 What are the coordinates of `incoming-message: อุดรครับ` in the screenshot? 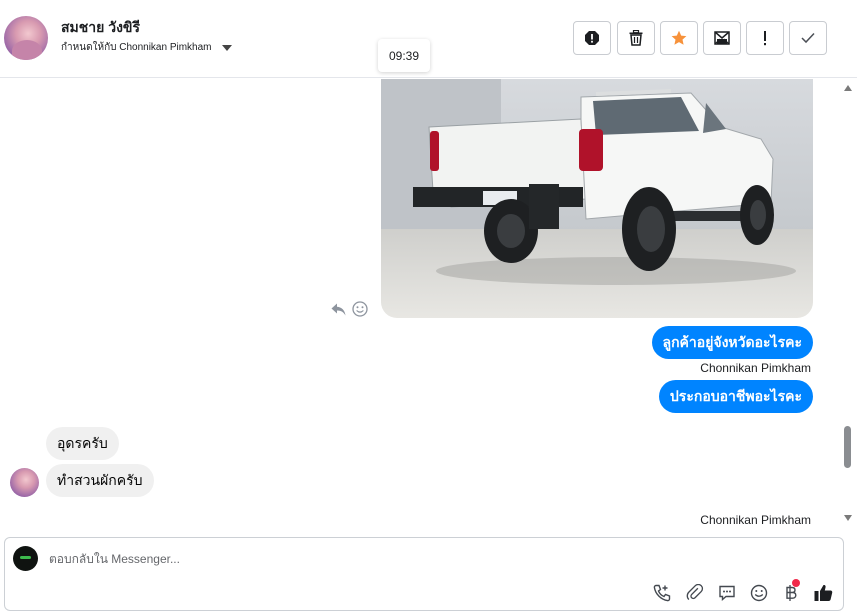 It's located at (82, 443).